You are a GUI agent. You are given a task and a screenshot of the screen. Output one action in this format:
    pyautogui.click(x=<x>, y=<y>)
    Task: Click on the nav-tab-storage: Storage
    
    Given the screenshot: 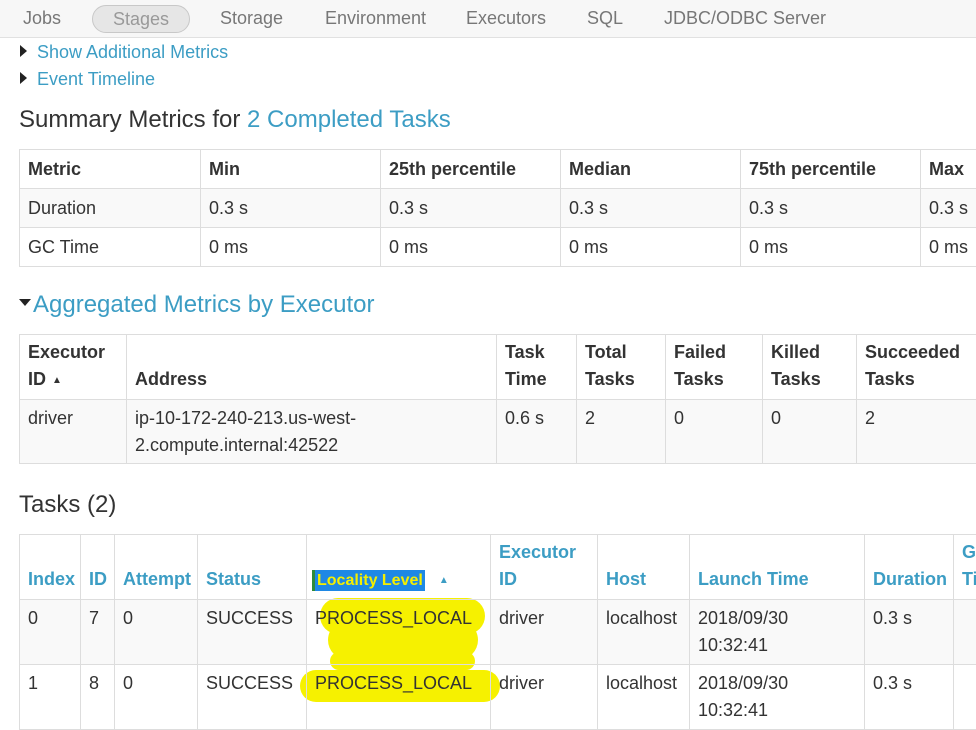 What is the action you would take?
    pyautogui.click(x=251, y=18)
    